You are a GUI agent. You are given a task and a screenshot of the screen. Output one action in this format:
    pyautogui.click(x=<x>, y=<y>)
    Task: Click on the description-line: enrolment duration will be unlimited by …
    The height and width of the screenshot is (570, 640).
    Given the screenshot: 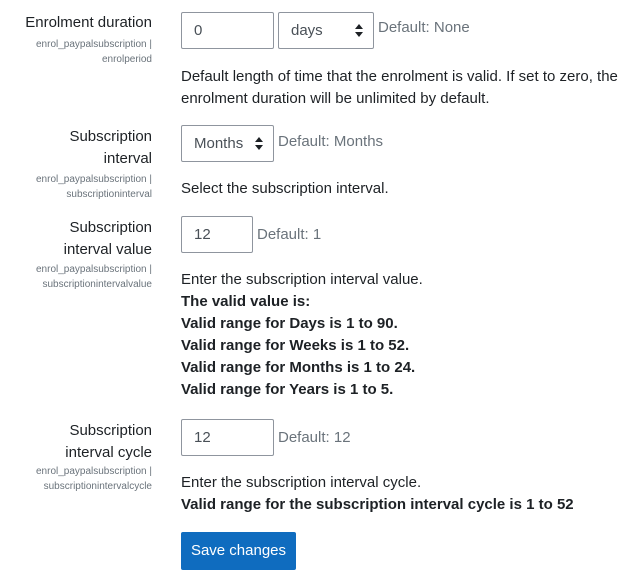 What is the action you would take?
    pyautogui.click(x=335, y=98)
    